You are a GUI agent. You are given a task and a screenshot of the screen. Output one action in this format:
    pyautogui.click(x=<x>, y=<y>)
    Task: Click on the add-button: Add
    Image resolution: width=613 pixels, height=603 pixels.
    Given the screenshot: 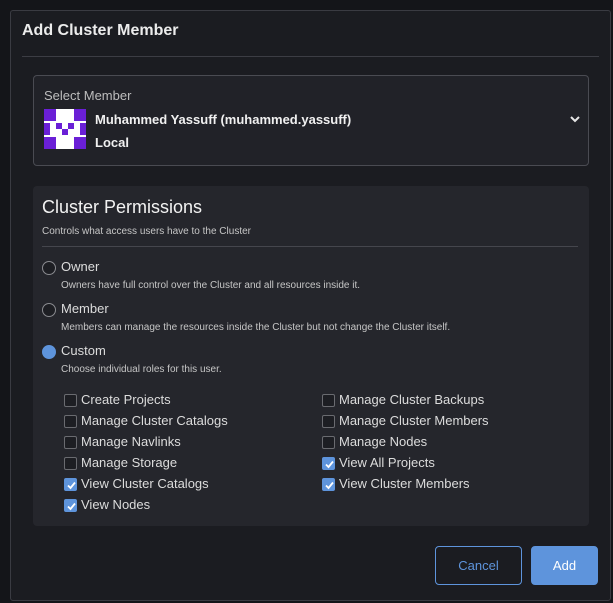 What is the action you would take?
    pyautogui.click(x=564, y=565)
    